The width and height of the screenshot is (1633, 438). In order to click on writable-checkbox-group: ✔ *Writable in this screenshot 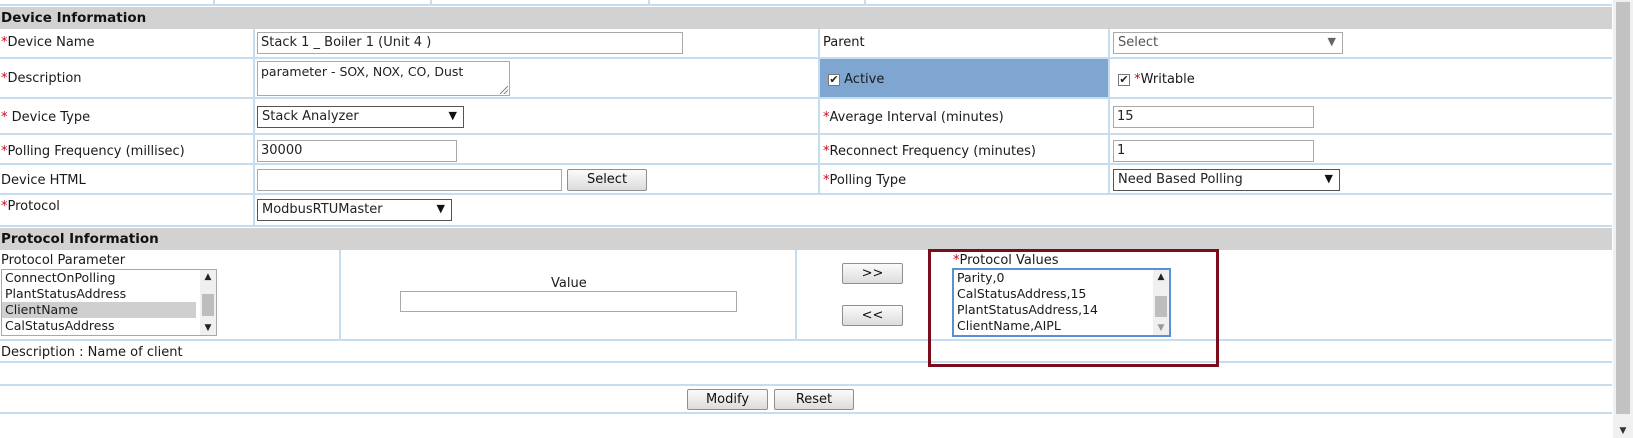, I will do `click(1156, 79)`.